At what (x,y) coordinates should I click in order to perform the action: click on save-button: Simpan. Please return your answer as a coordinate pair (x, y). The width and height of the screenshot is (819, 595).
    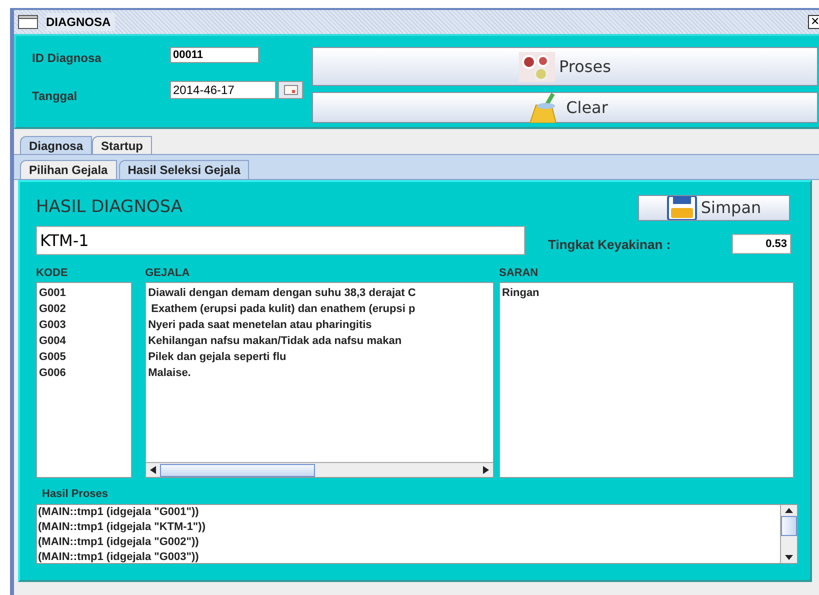
    Looking at the image, I should click on (714, 208).